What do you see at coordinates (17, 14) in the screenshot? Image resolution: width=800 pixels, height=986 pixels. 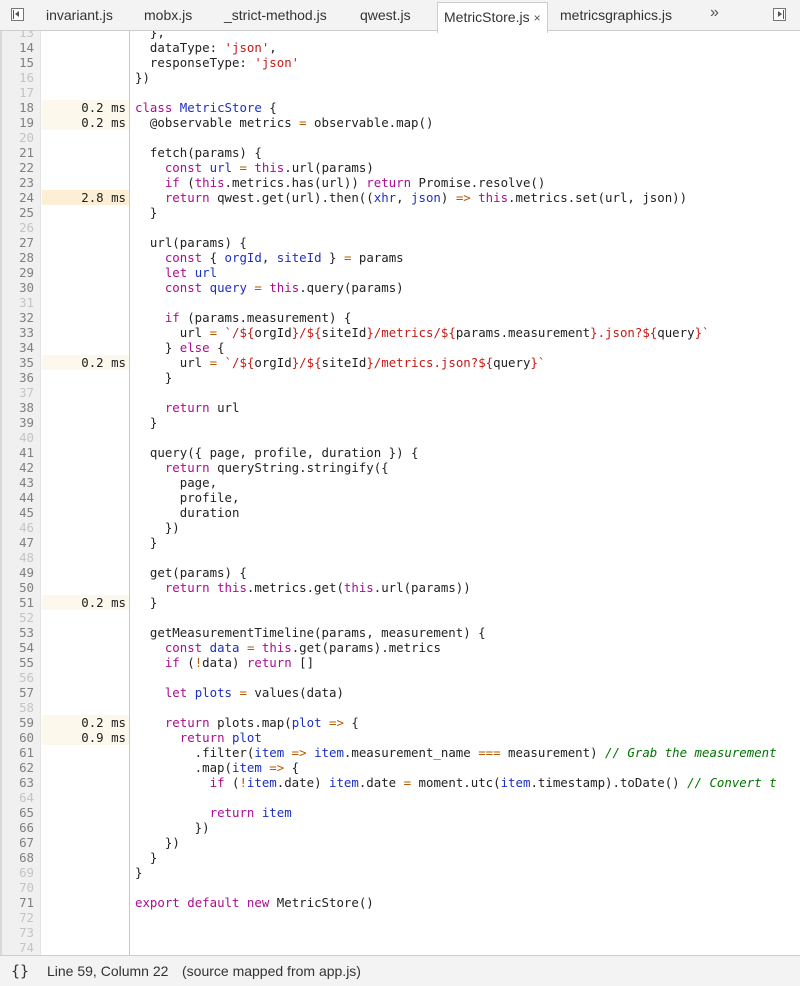 I see `toggle-navigator-icon` at bounding box center [17, 14].